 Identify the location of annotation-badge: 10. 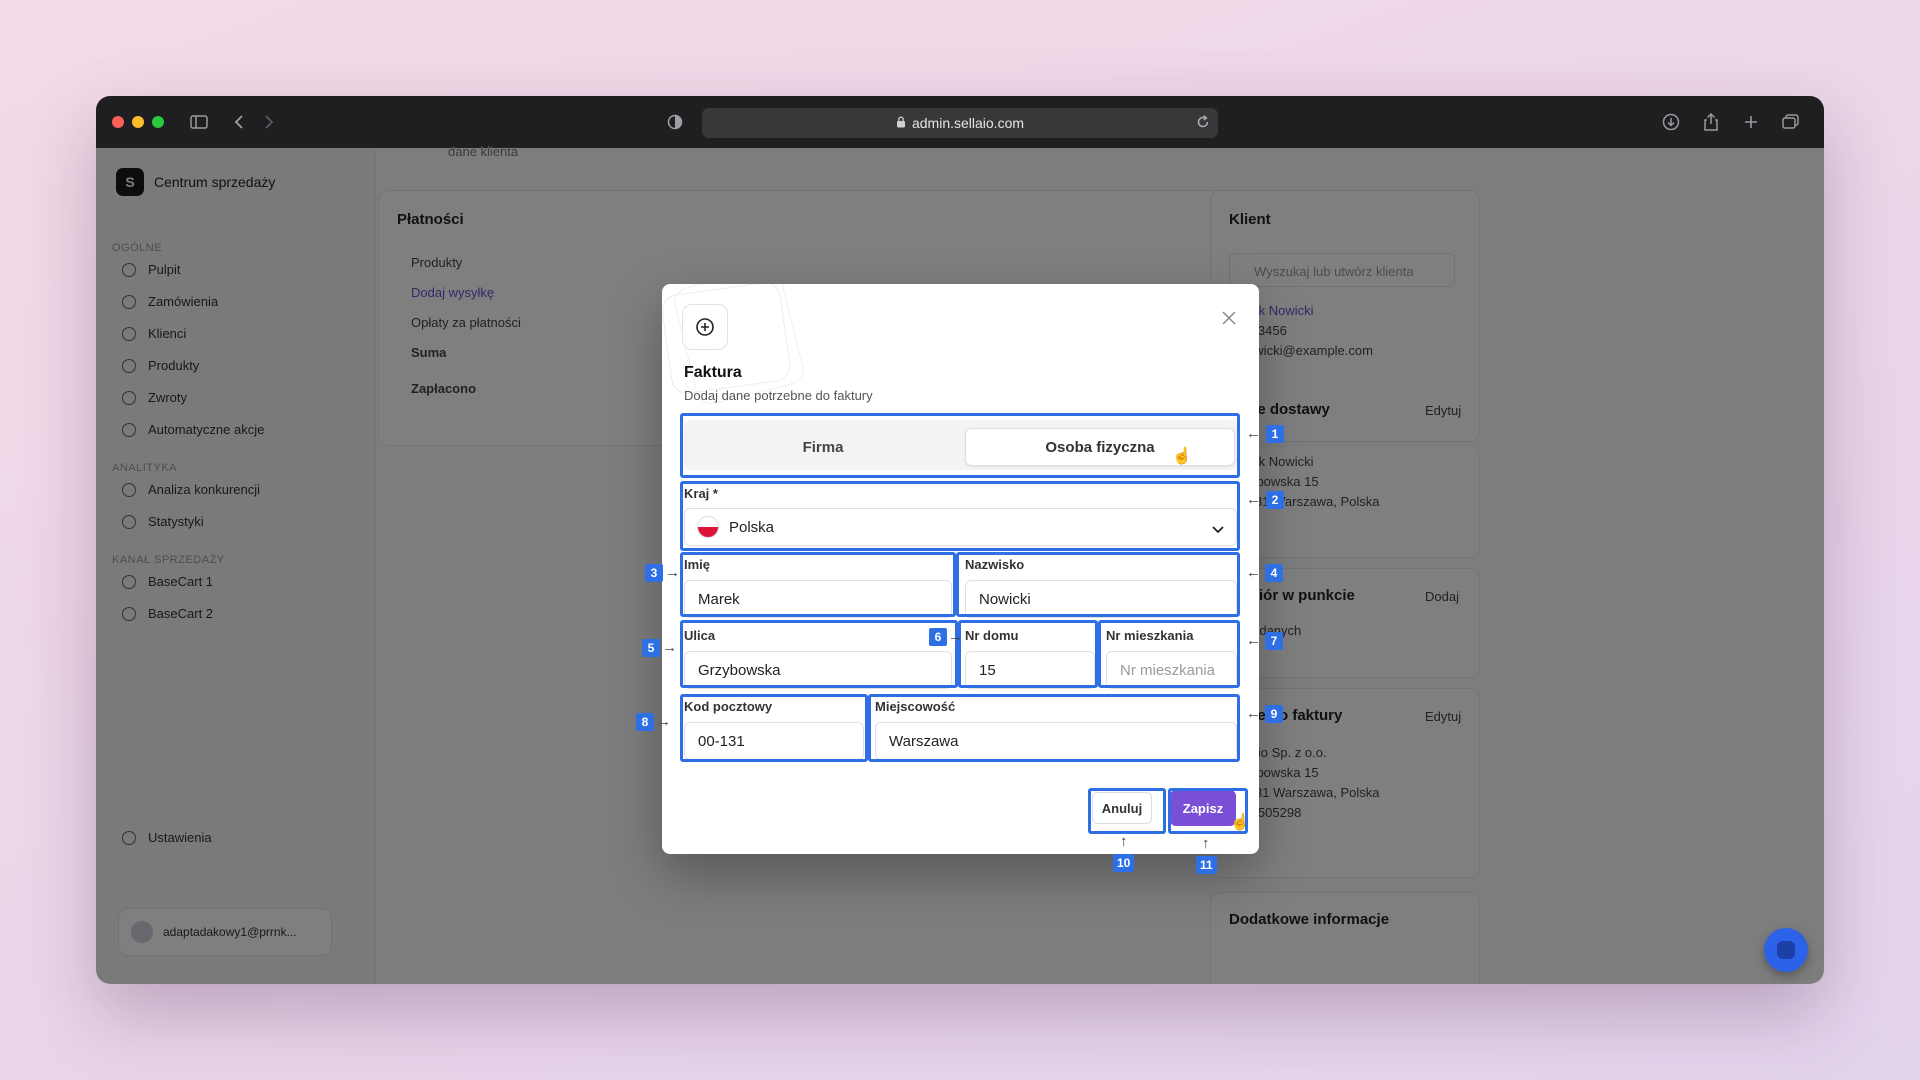
(1124, 863).